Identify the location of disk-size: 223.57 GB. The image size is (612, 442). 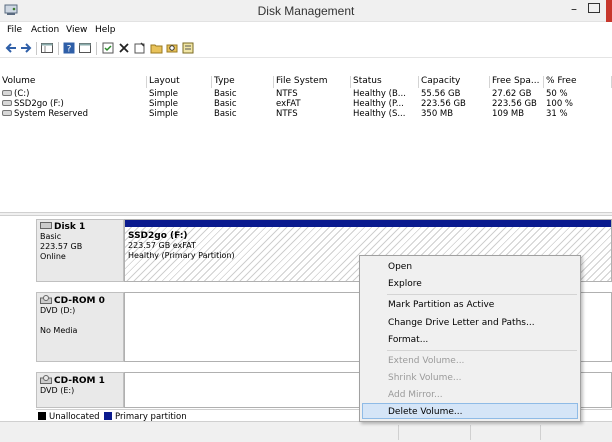
(61, 246).